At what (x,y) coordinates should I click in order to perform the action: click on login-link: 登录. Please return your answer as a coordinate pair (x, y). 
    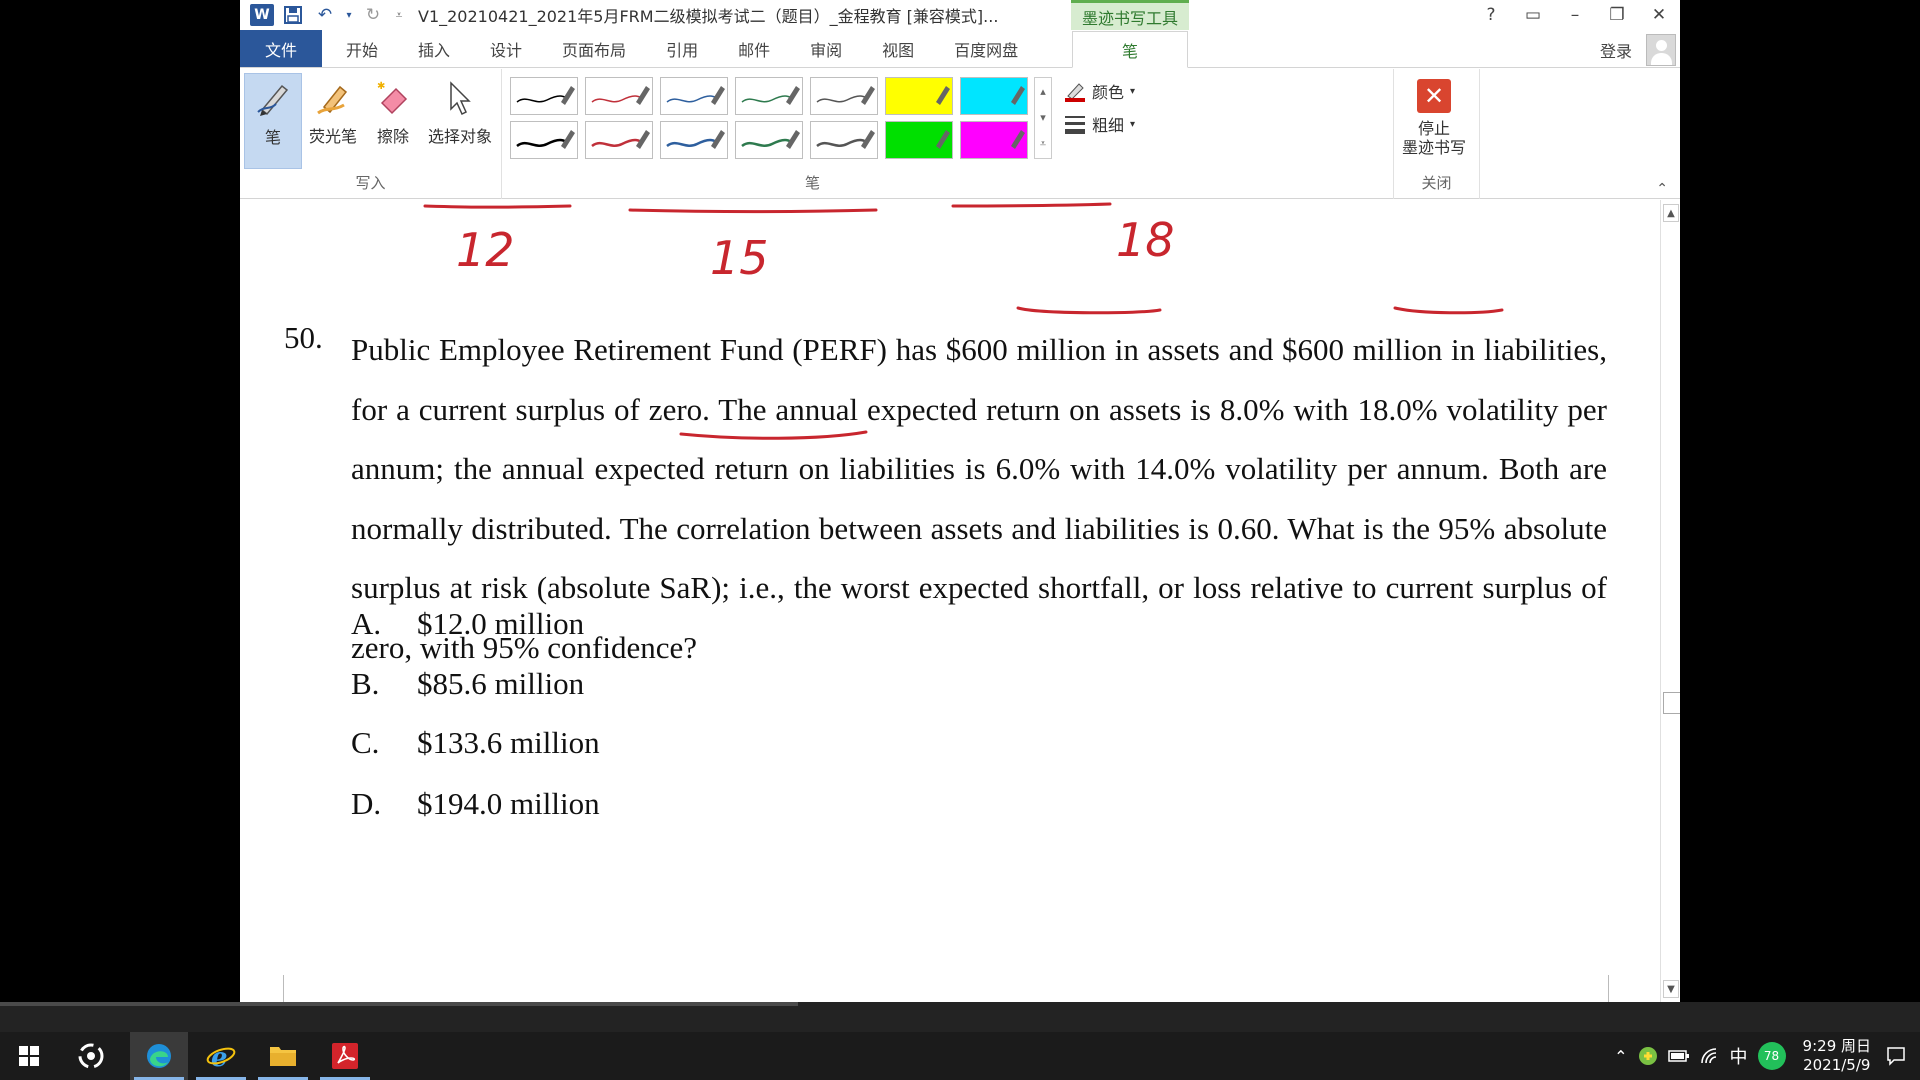
    Looking at the image, I should click on (1616, 50).